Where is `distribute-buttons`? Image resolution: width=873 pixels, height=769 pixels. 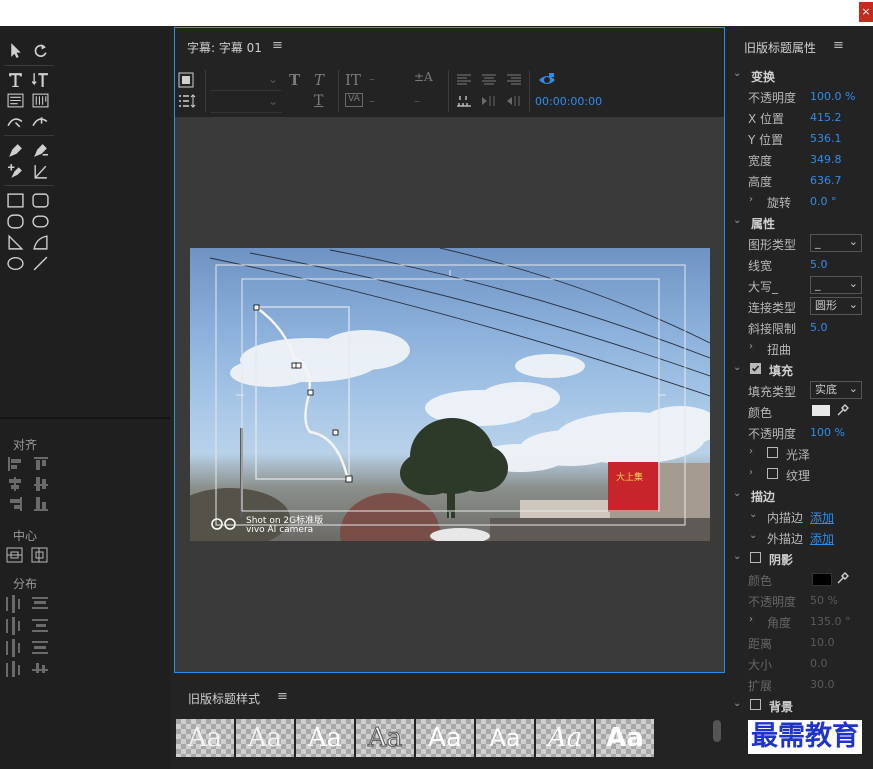 distribute-buttons is located at coordinates (28, 637).